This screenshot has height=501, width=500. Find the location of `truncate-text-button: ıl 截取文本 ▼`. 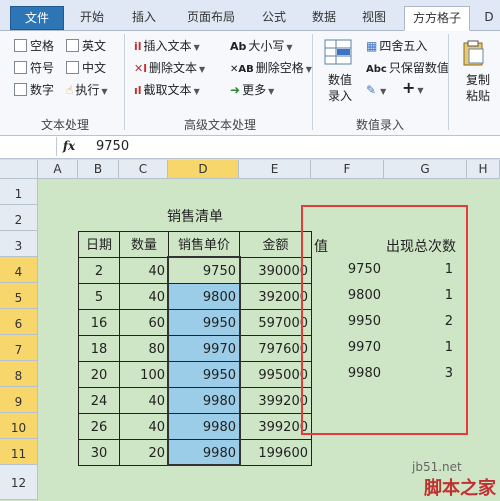

truncate-text-button: ıl 截取文本 ▼ is located at coordinates (167, 91).